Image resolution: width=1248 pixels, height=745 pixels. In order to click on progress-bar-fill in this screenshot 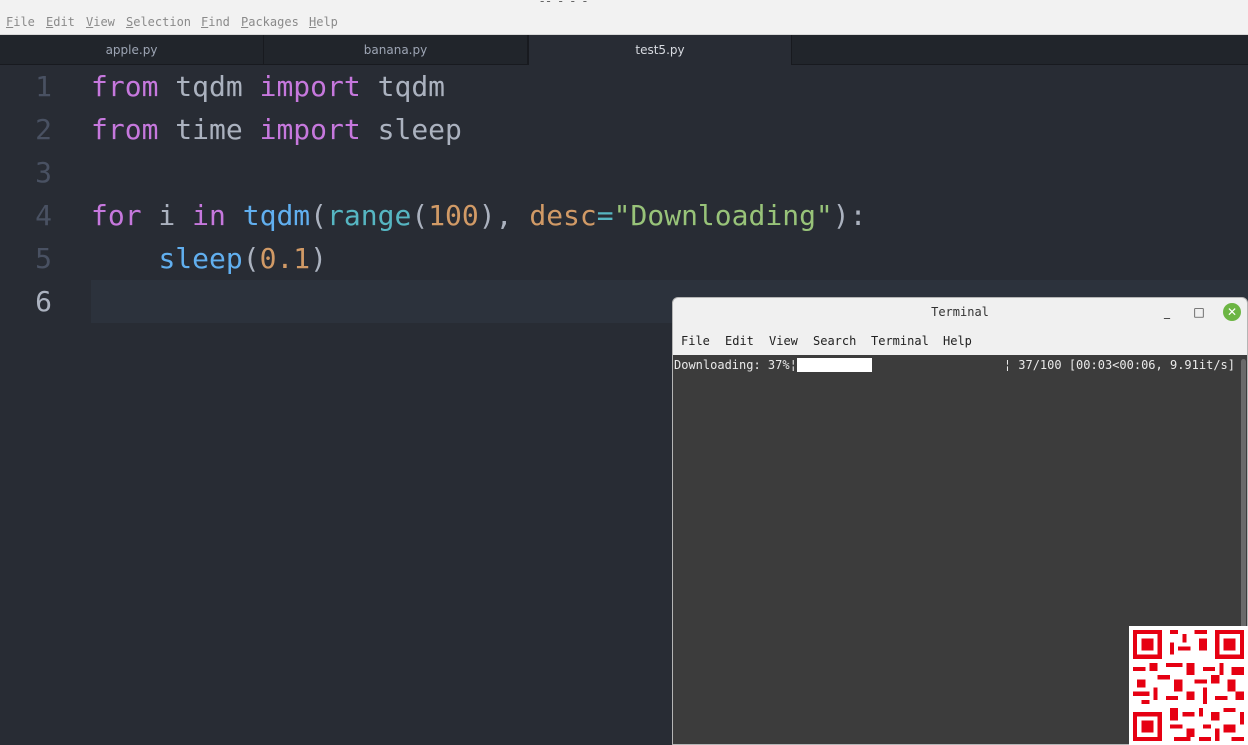, I will do `click(835, 365)`.